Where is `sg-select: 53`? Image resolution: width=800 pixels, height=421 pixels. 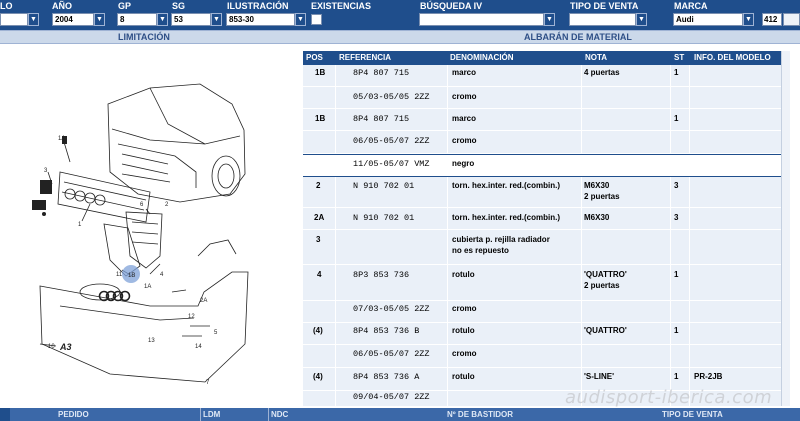 sg-select: 53 is located at coordinates (191, 19).